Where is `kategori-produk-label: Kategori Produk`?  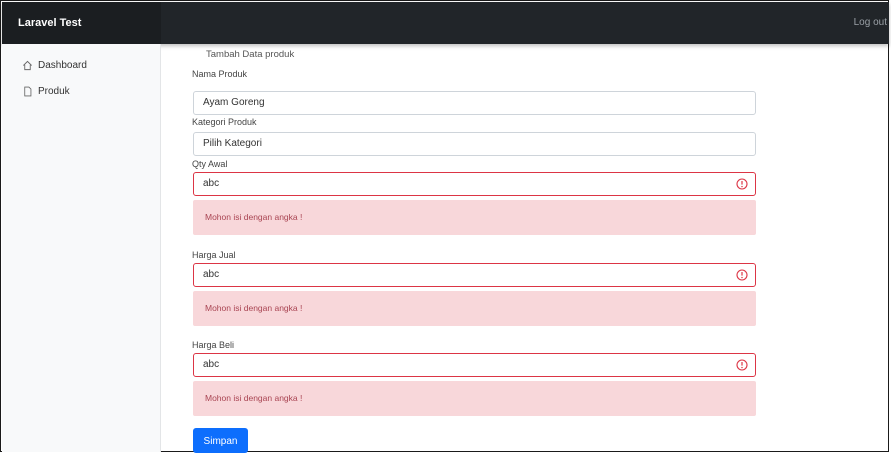
kategori-produk-label: Kategori Produk is located at coordinates (224, 122).